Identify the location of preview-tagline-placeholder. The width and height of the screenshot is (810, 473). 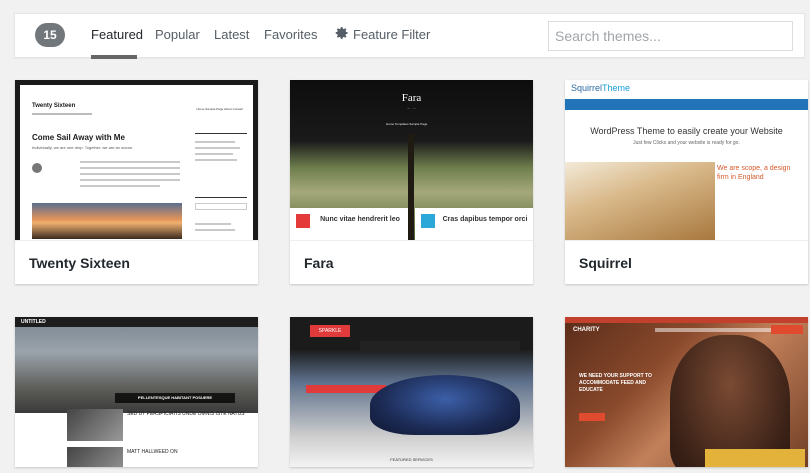
(62, 114).